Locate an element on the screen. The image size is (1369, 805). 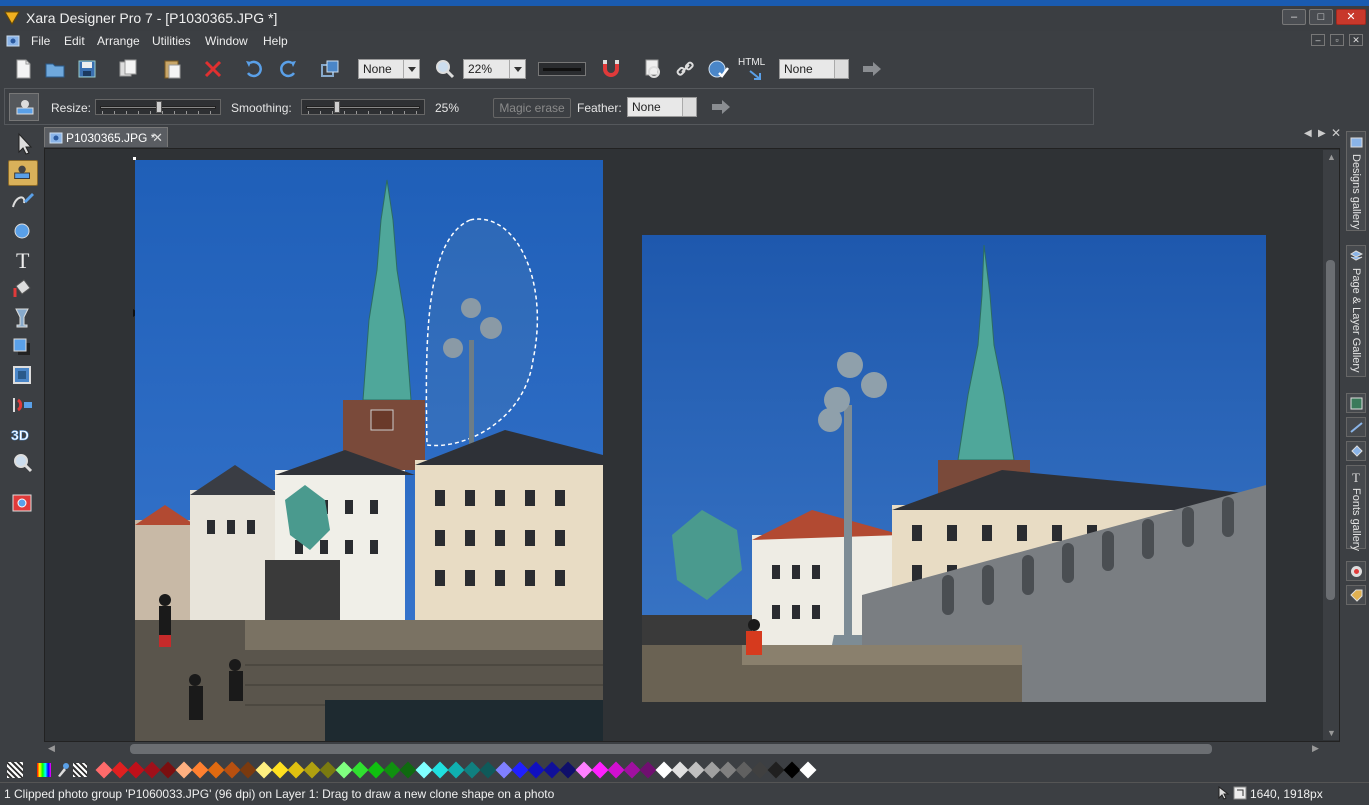
shape-tool-icon is located at coordinates (23, 231).